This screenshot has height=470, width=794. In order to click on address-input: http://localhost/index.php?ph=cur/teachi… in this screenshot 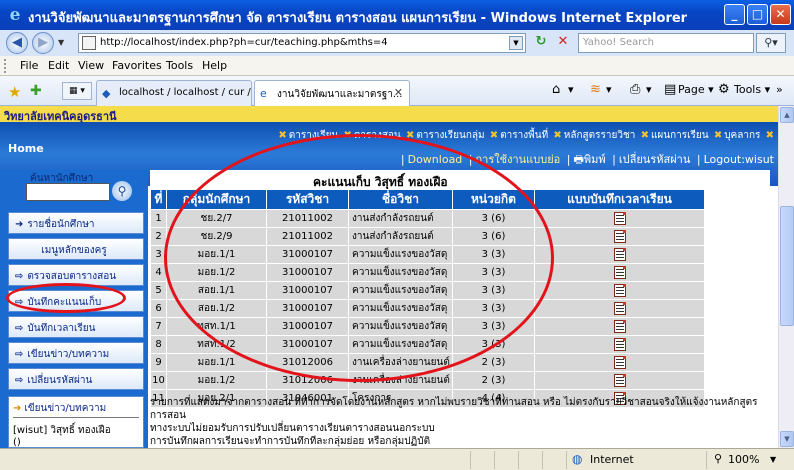, I will do `click(302, 43)`.